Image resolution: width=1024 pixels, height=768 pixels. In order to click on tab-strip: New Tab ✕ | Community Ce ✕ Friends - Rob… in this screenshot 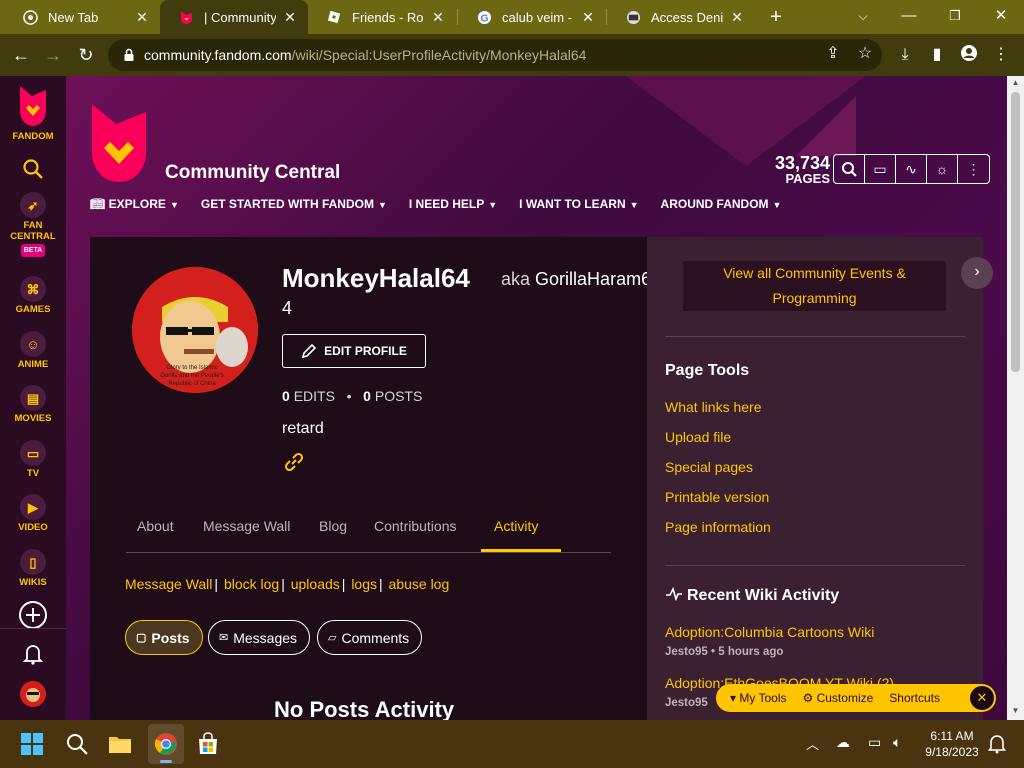, I will do `click(512, 17)`.